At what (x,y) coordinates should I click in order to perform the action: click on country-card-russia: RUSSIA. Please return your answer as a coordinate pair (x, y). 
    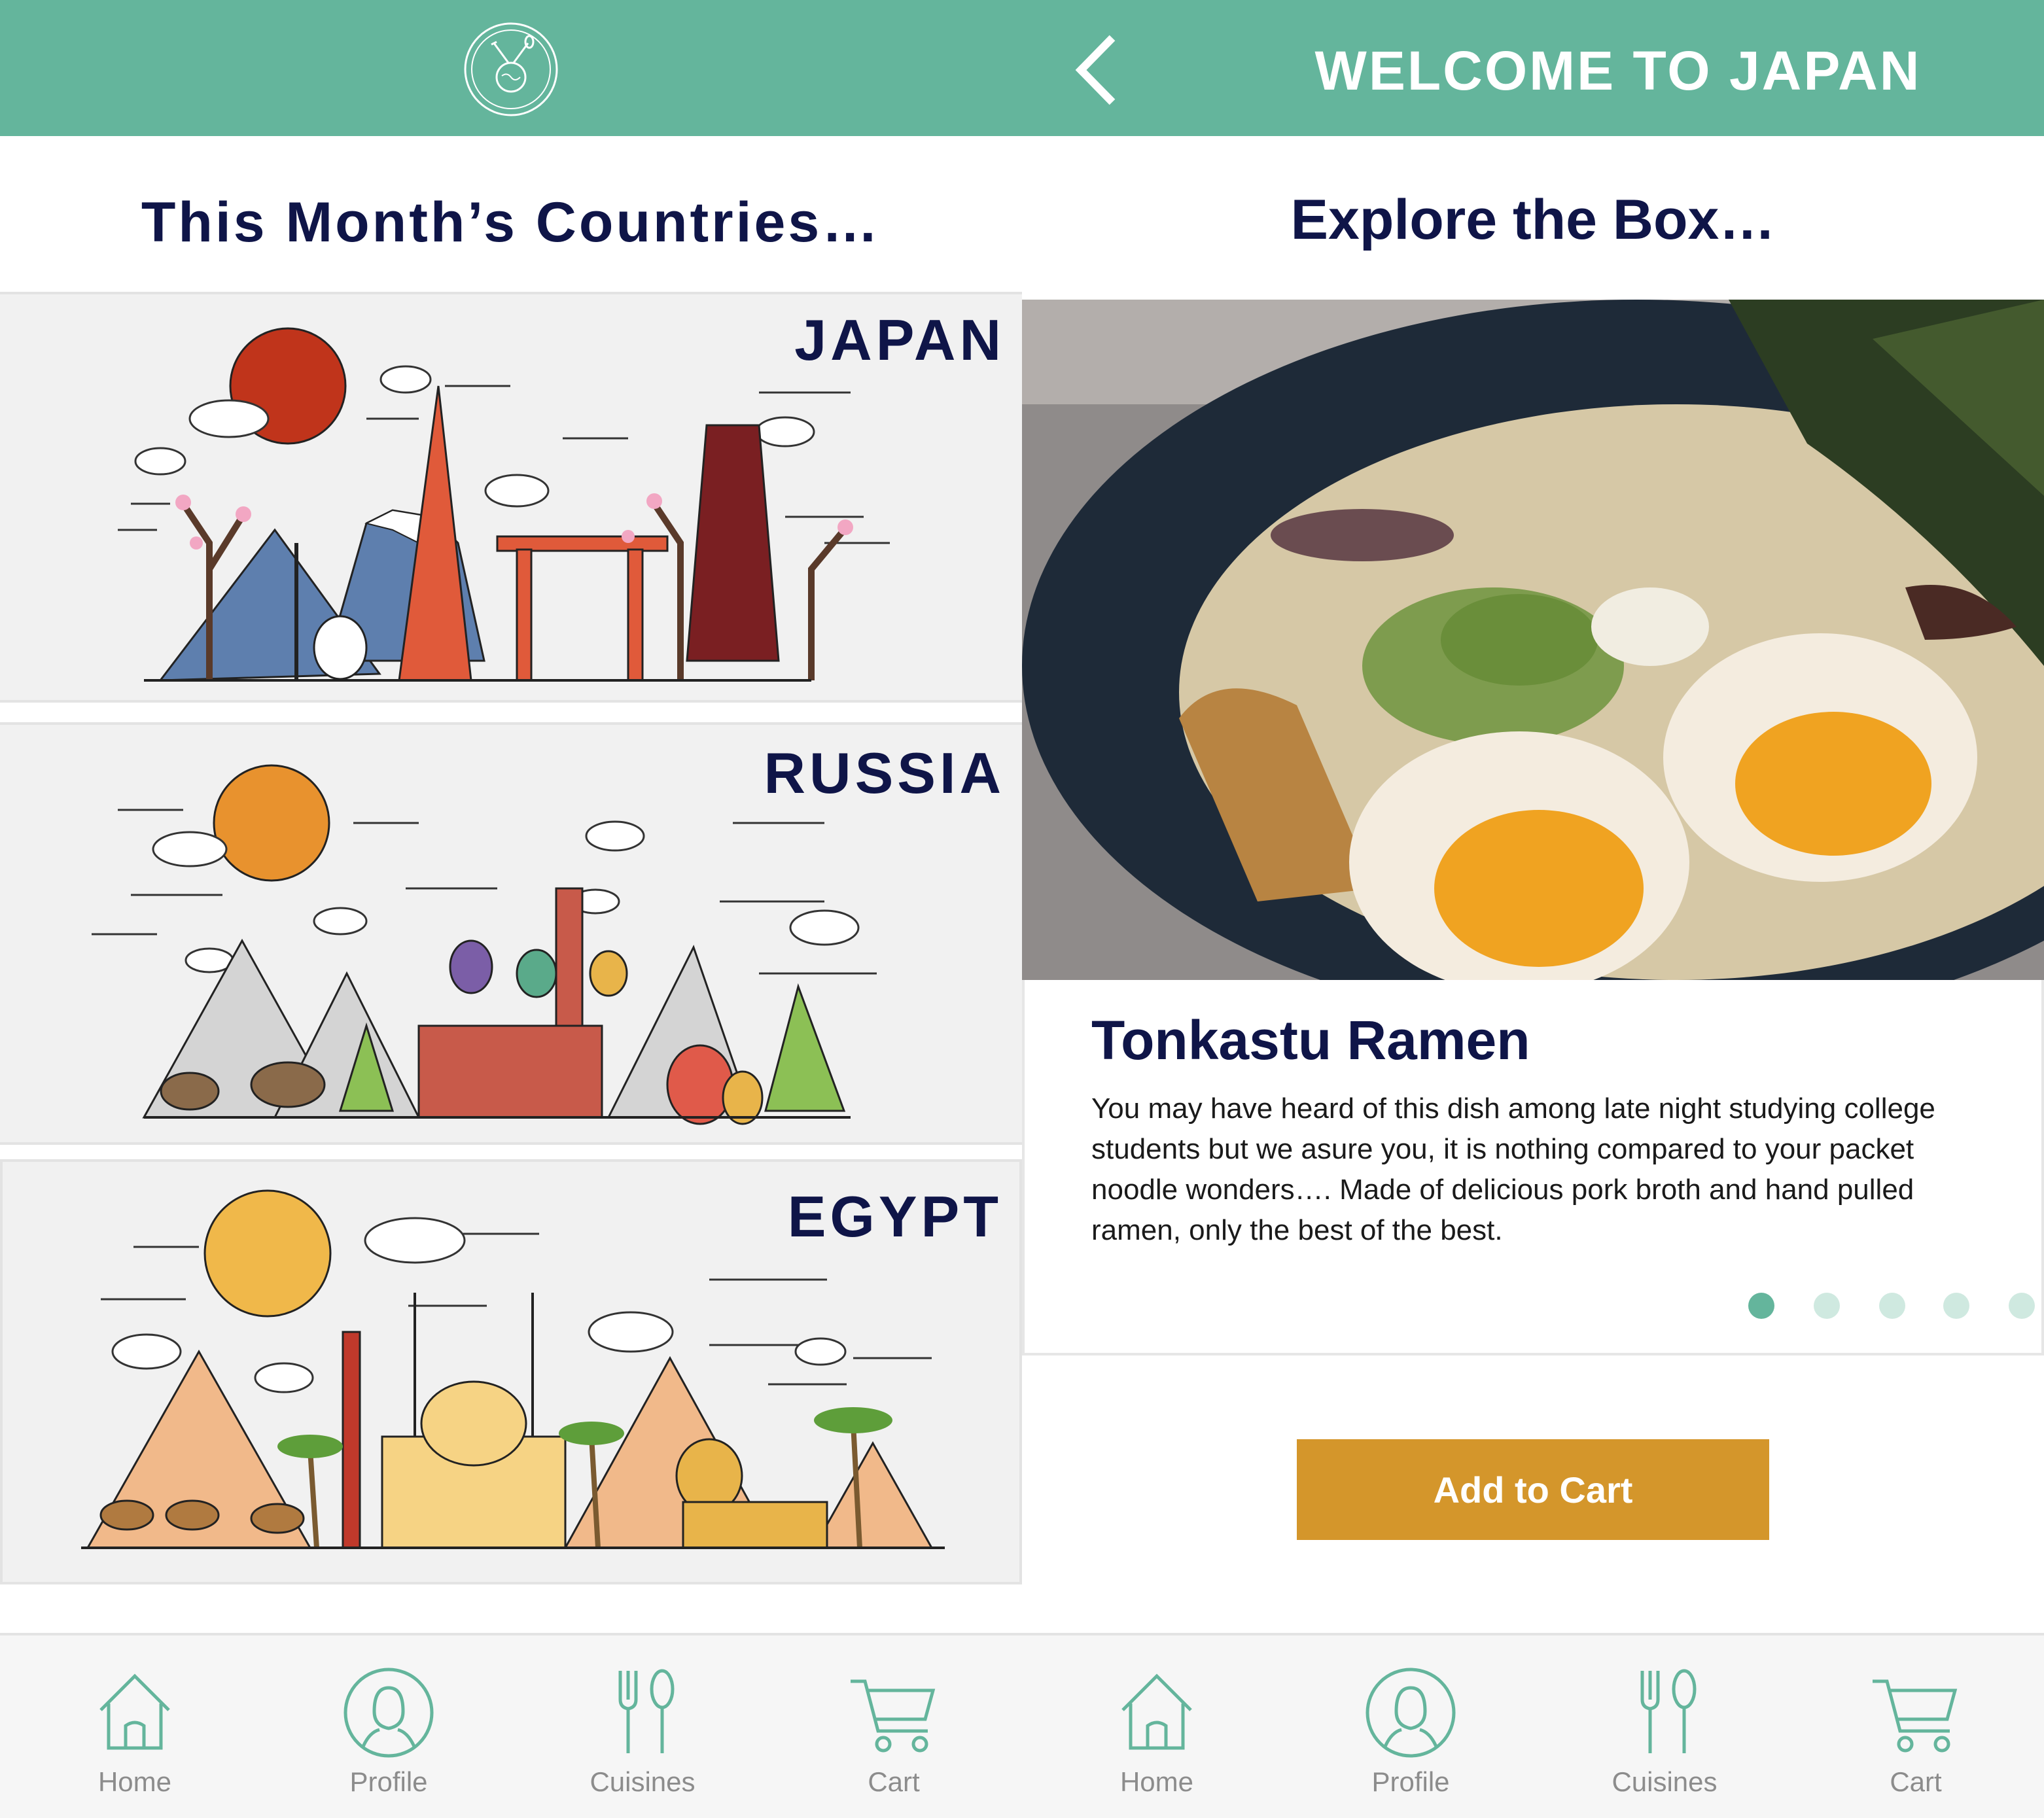
    Looking at the image, I should click on (511, 933).